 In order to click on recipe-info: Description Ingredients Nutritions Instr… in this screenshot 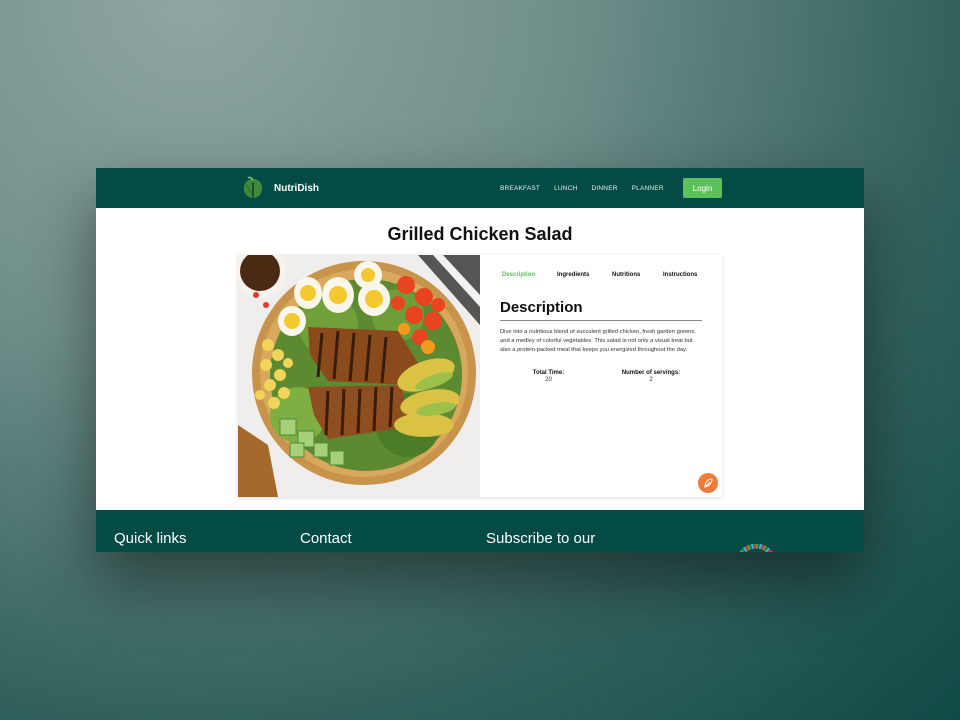, I will do `click(601, 376)`.